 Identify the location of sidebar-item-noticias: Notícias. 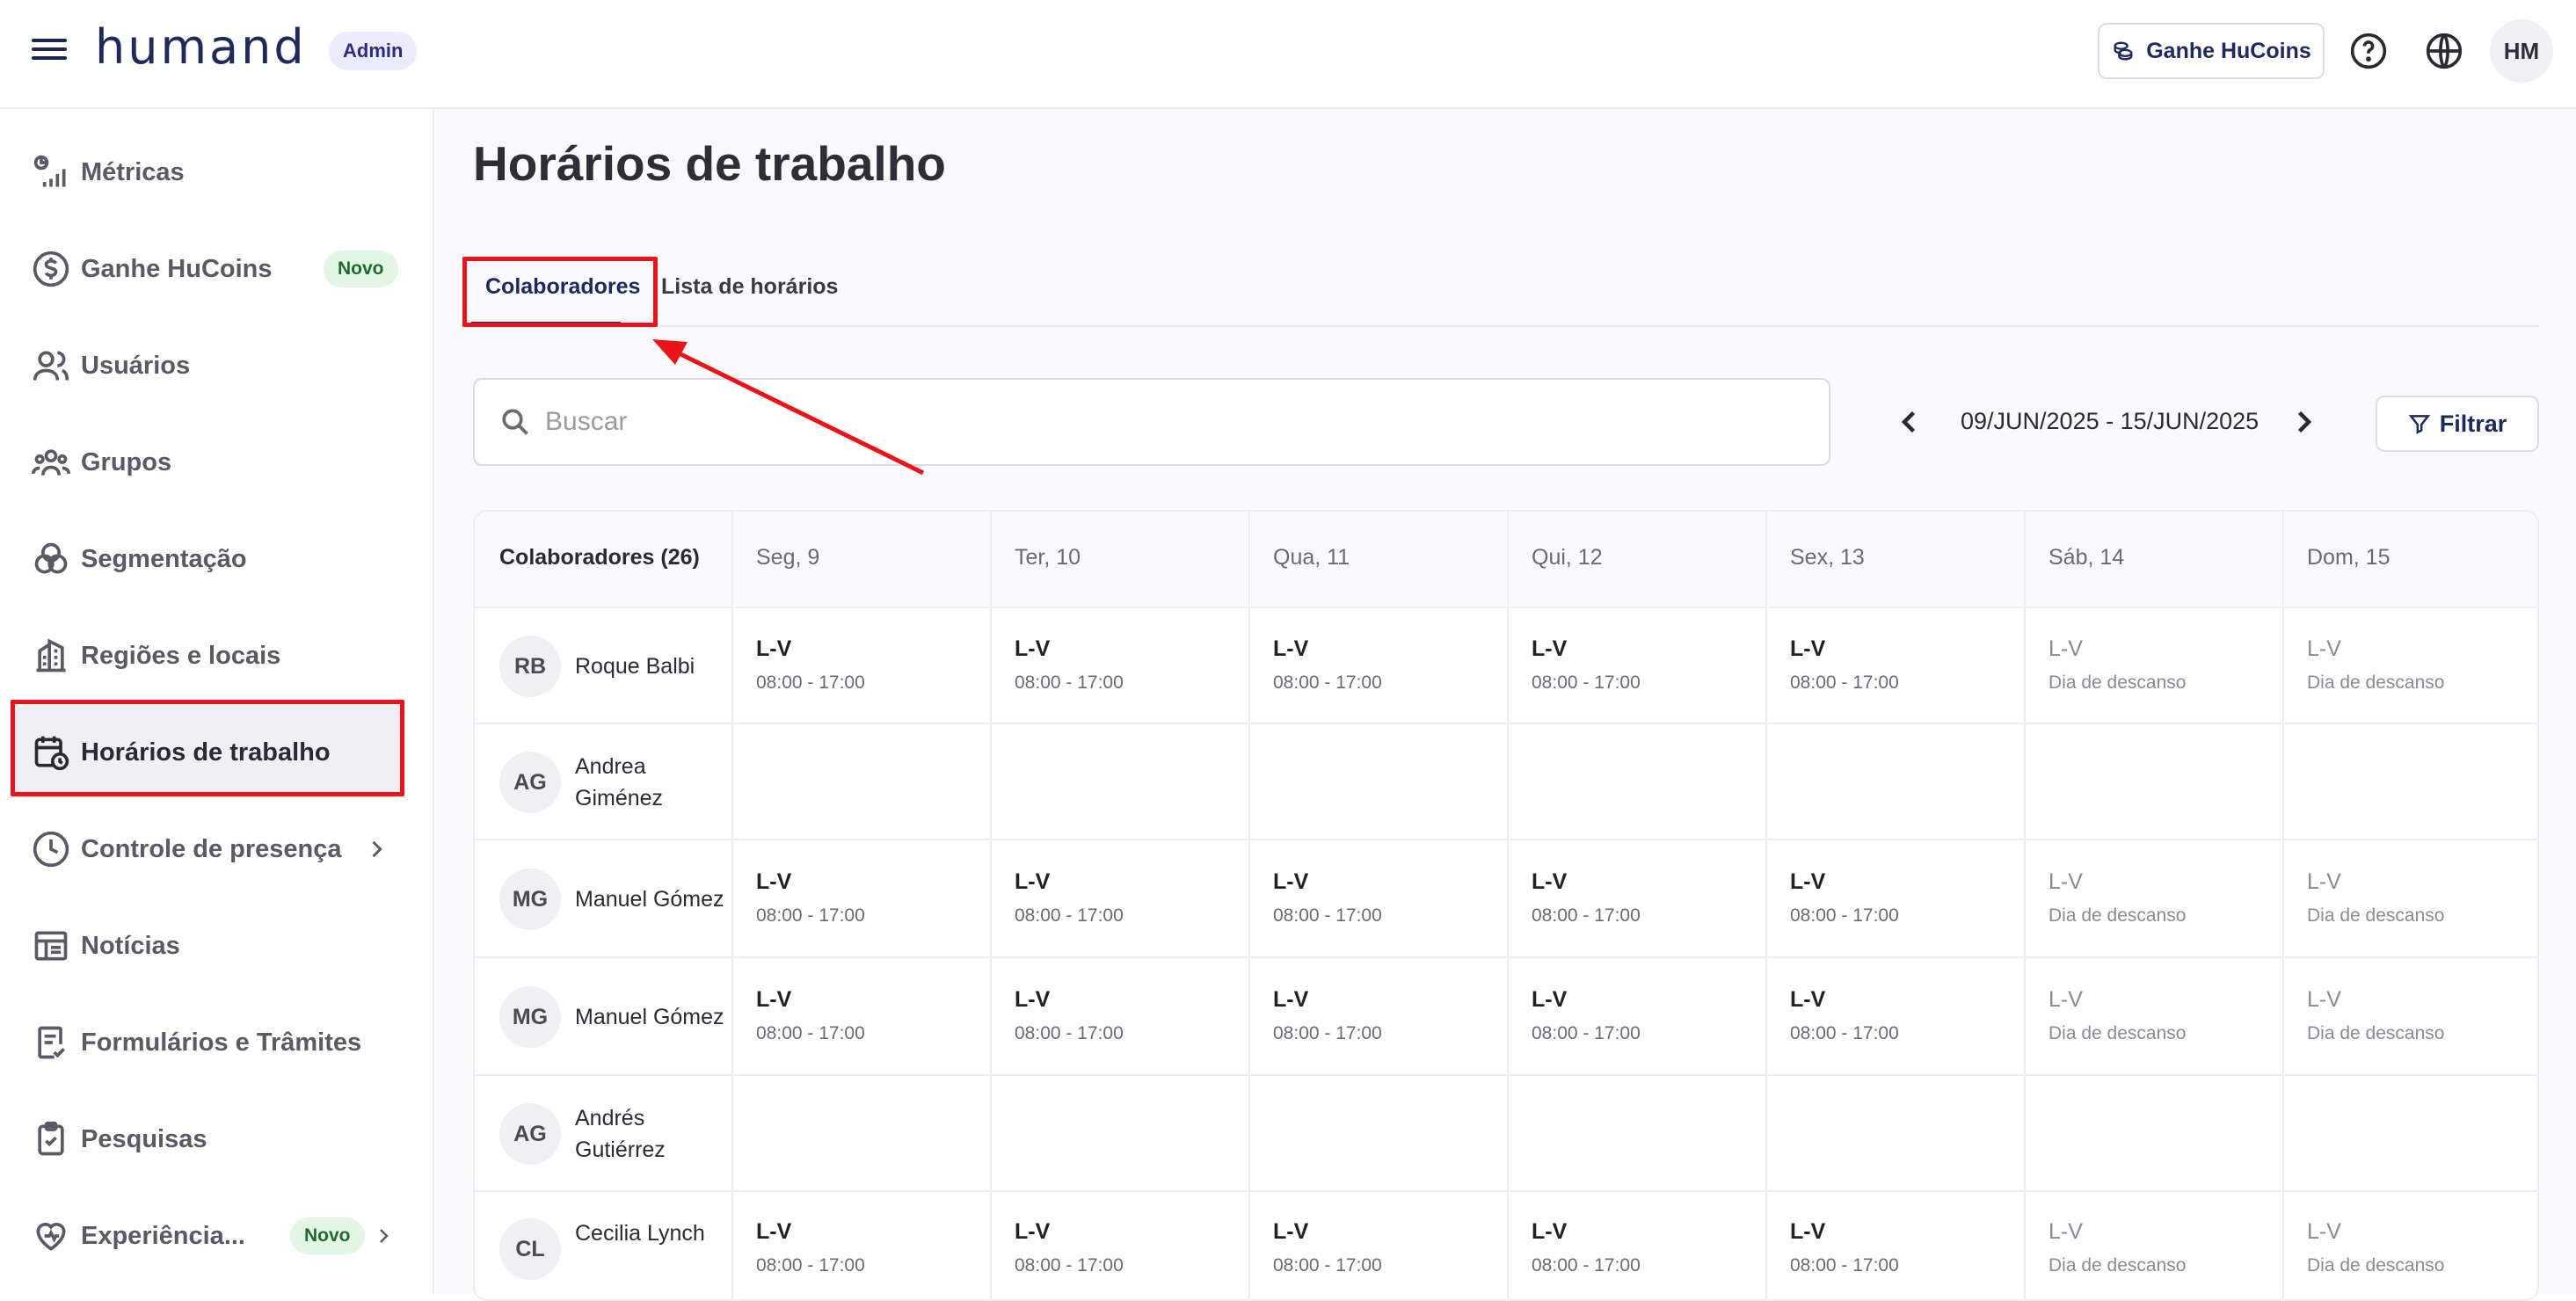
(208, 946).